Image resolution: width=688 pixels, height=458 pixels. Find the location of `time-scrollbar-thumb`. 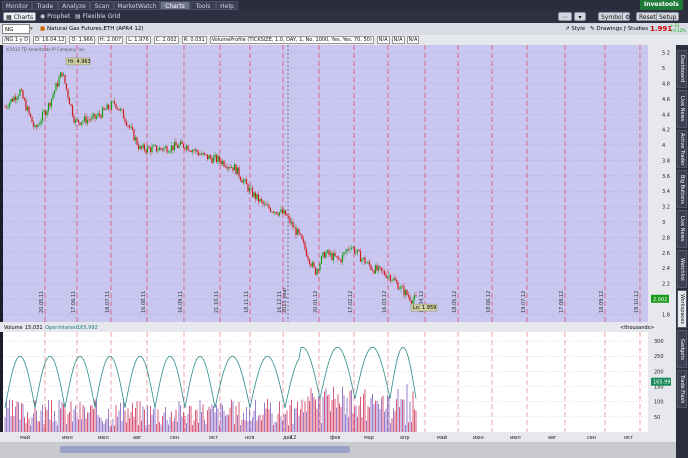

time-scrollbar-thumb is located at coordinates (205, 449).